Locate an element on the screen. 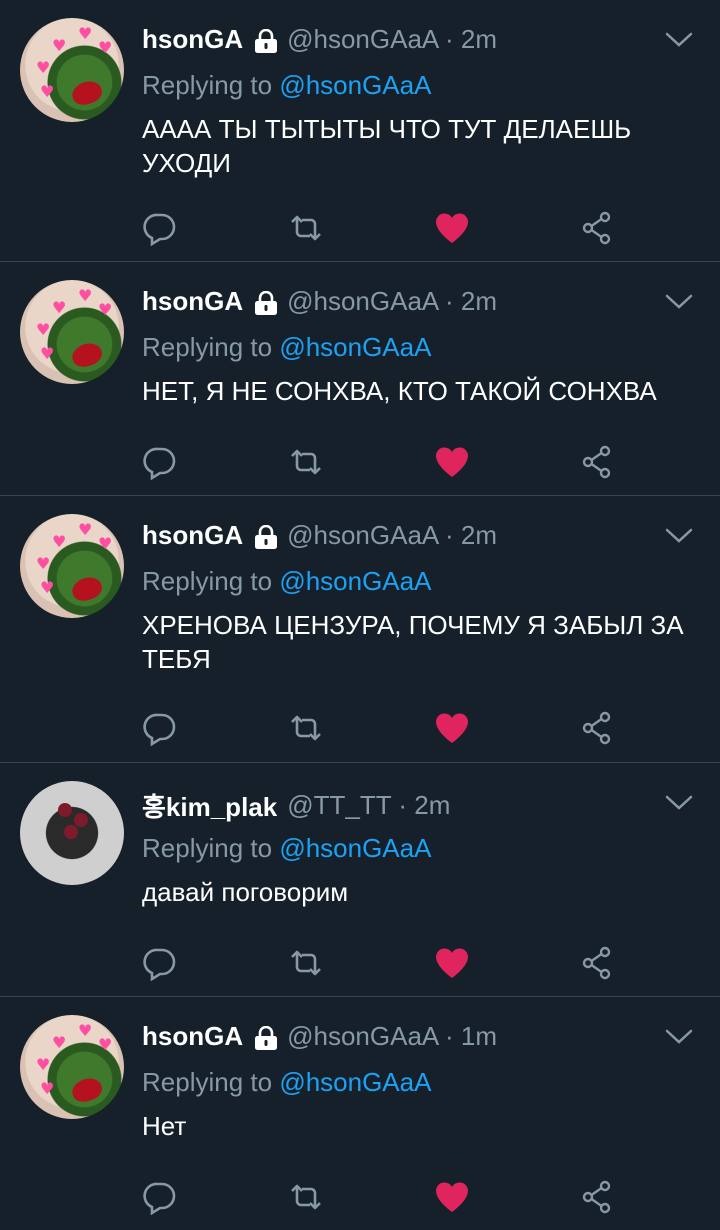 The width and height of the screenshot is (720, 1230). tweet-header: 홍kim_plak @TT_TT · 2m is located at coordinates (296, 805).